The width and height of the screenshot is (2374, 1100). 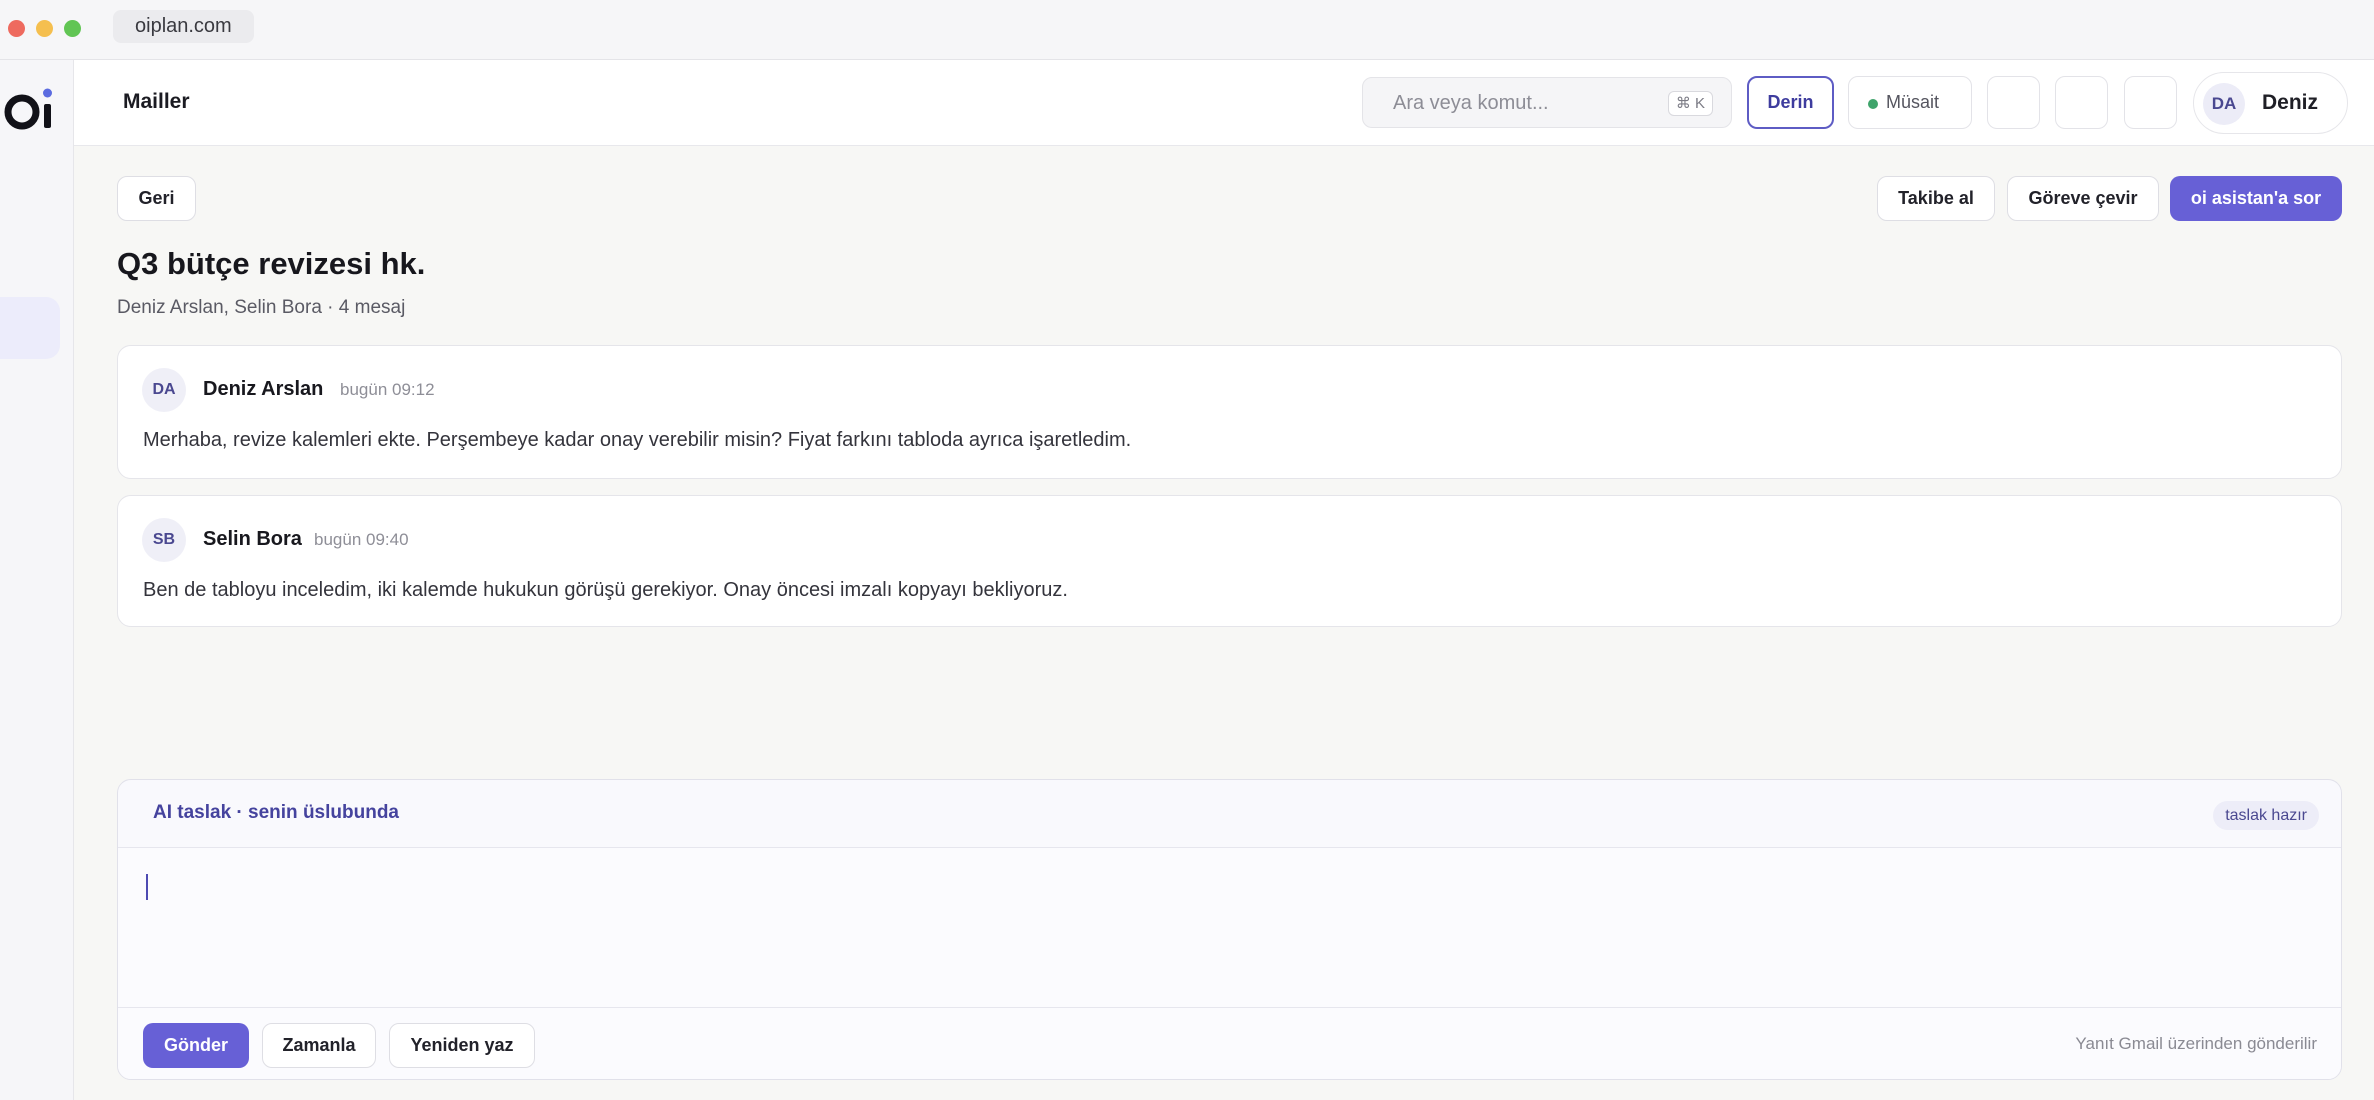 I want to click on follow-button: Takibe al, so click(x=1936, y=198).